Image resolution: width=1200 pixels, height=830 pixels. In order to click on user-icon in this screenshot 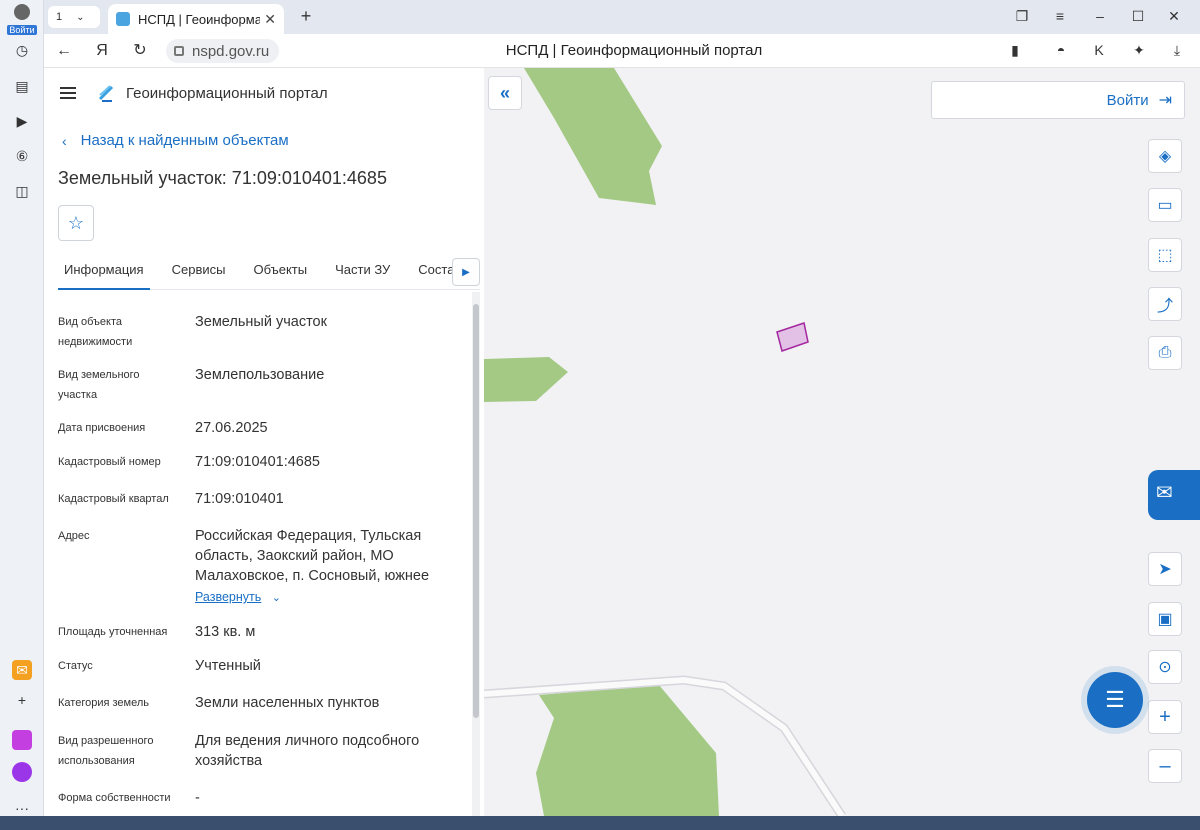, I will do `click(22, 12)`.